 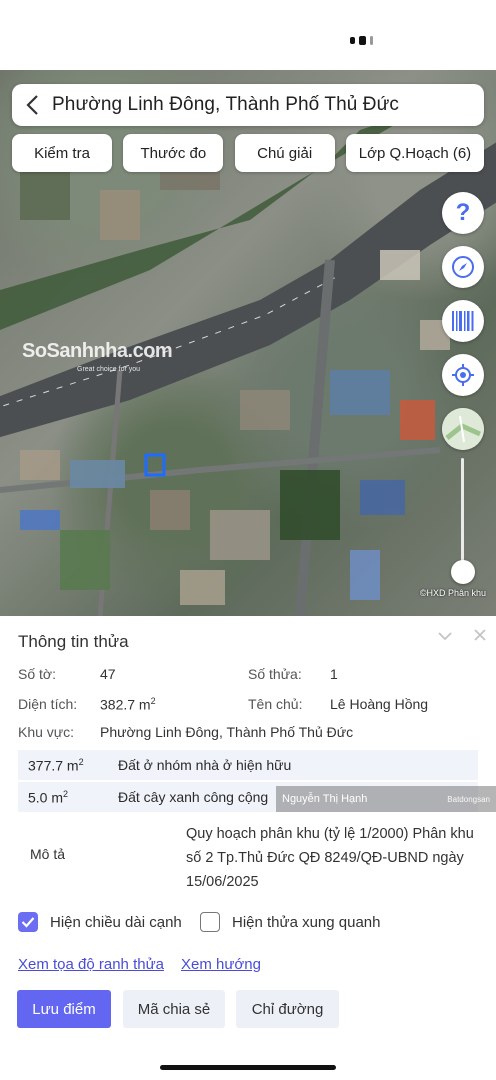 What do you see at coordinates (275, 674) in the screenshot?
I see `parcel-number-label: Số thửa:` at bounding box center [275, 674].